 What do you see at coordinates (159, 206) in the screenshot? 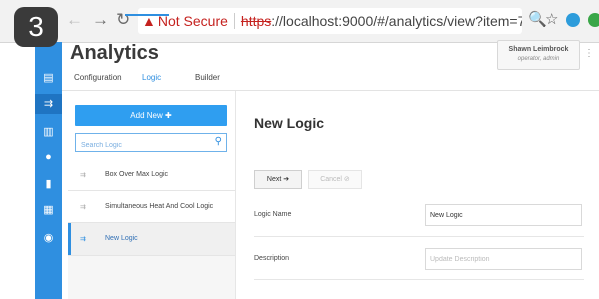
I see `list-item-label: Simultaneous Heat And Cool Logic` at bounding box center [159, 206].